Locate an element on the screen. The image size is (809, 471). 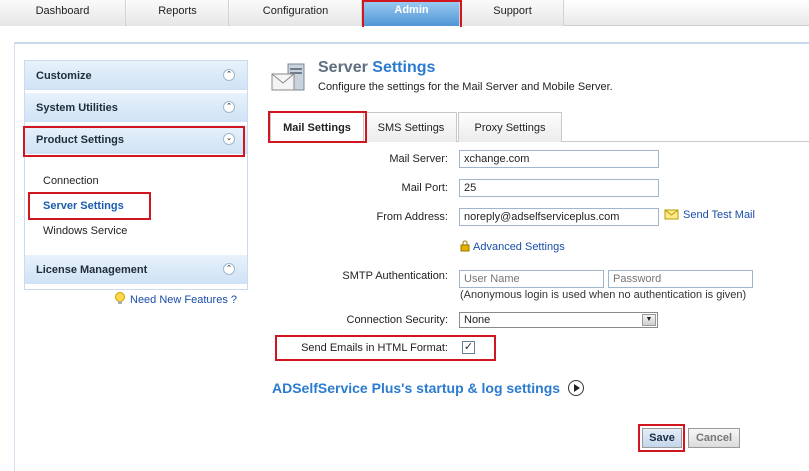
tab-support: Support is located at coordinates (513, 13).